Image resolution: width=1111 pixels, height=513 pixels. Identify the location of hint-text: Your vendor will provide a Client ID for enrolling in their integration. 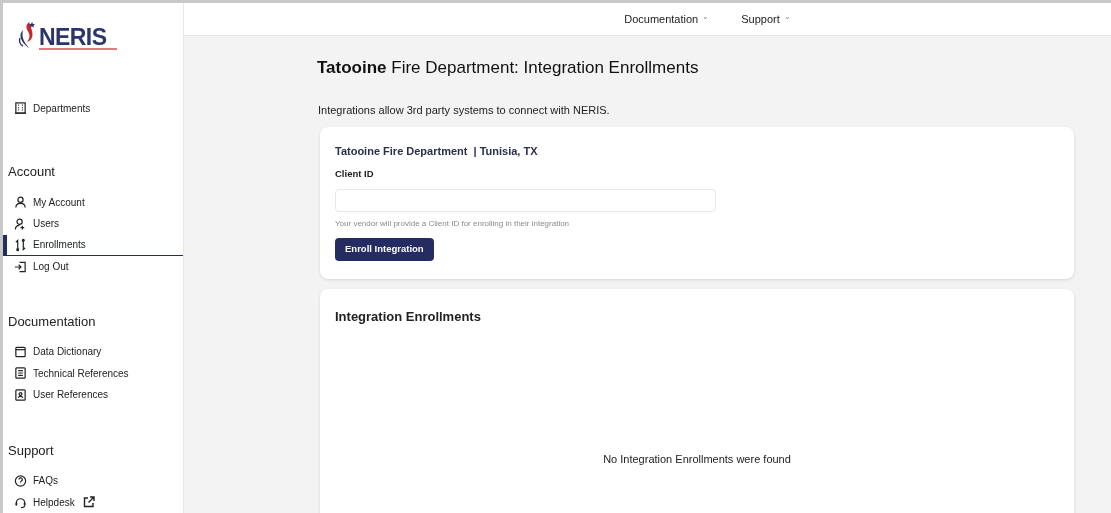
(453, 223).